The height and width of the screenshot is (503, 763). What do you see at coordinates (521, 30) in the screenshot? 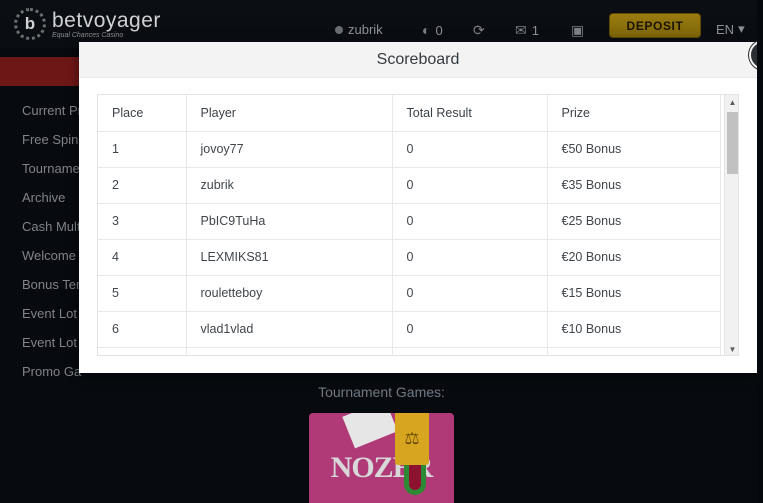
I see `envelope-icon: ✉` at bounding box center [521, 30].